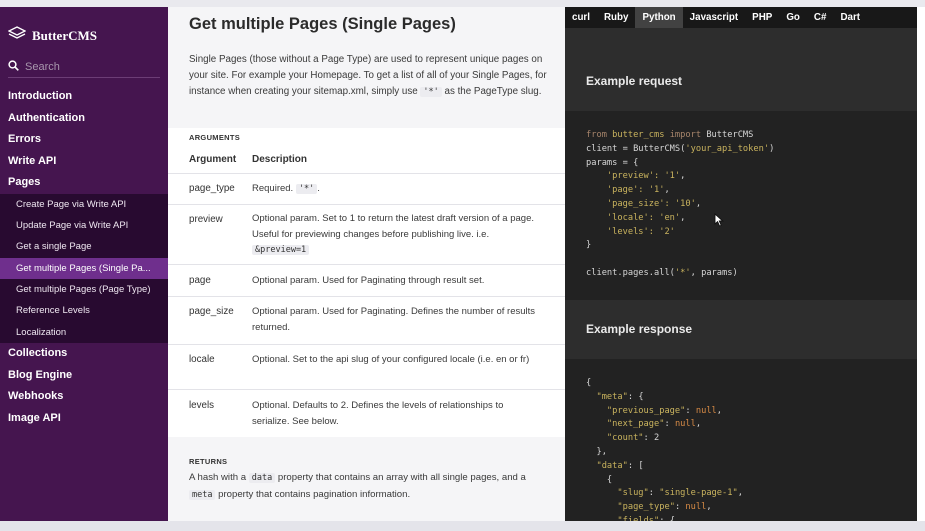 The image size is (925, 531). I want to click on returns-text-1: A hash with a, so click(219, 477).